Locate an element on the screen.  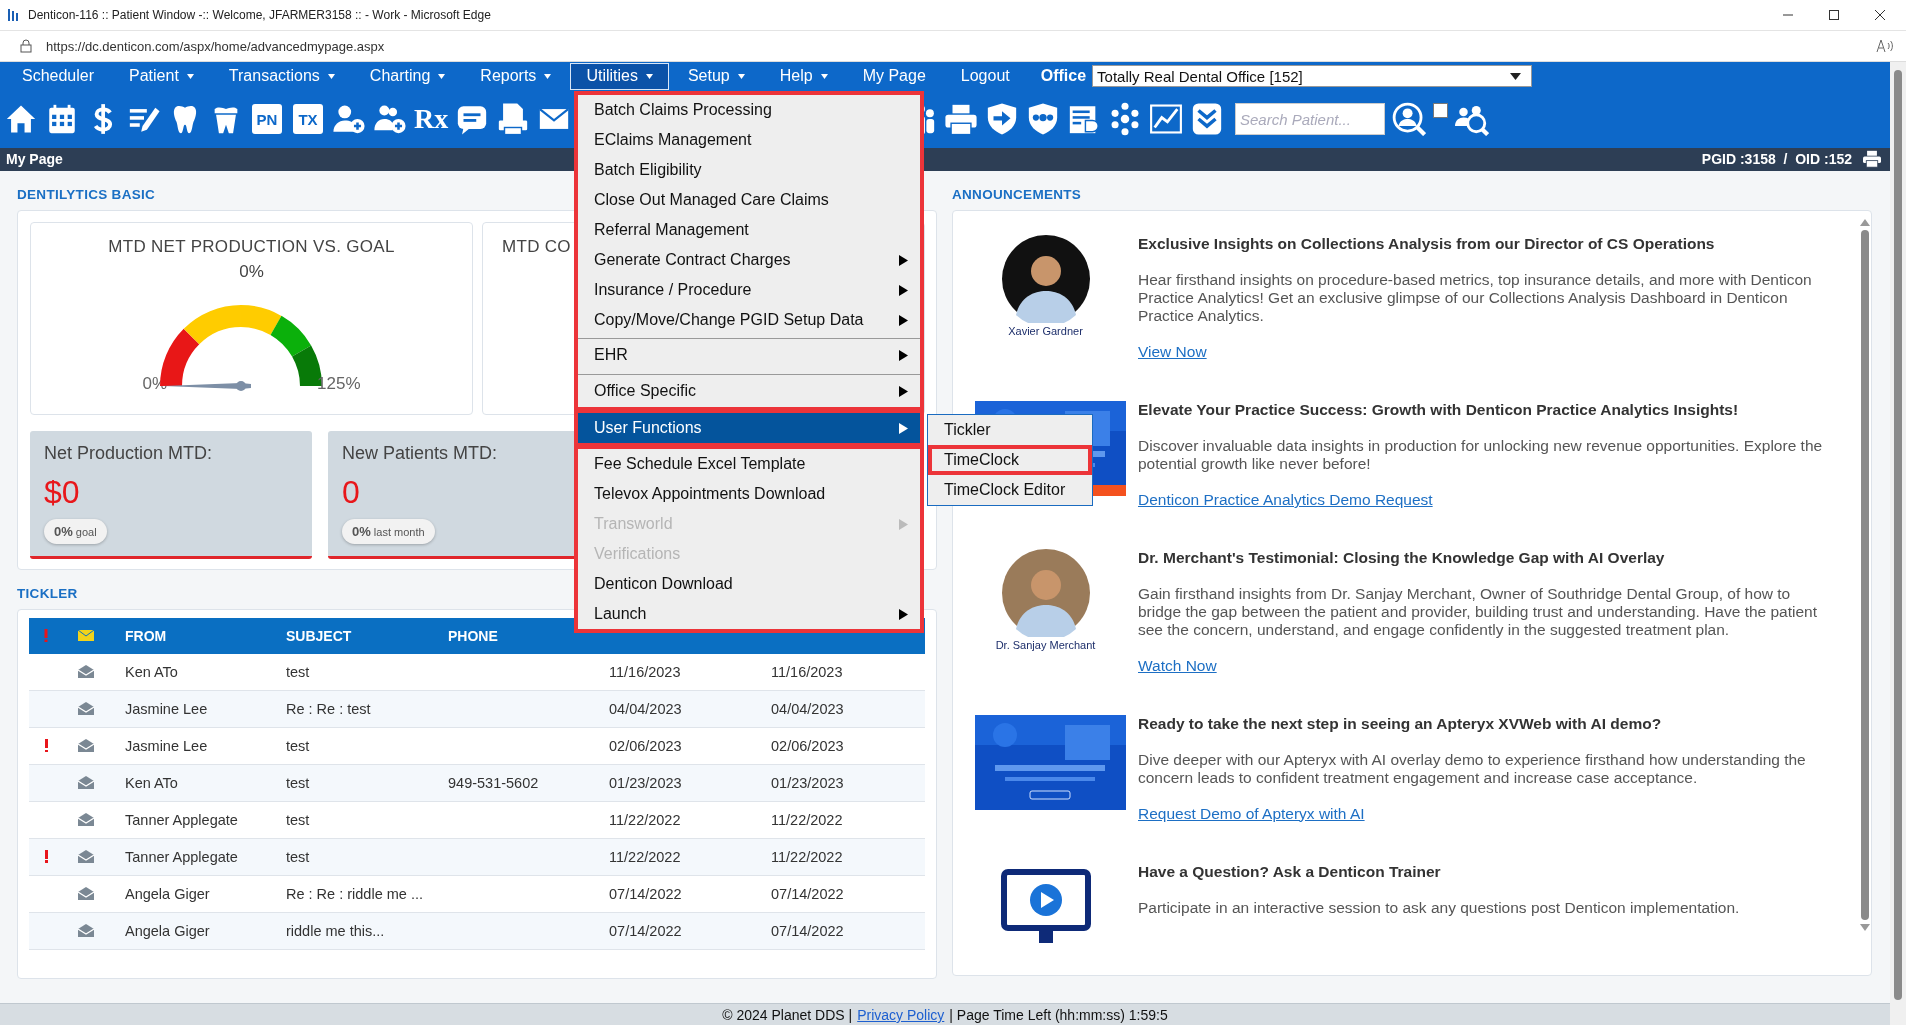
nav-menu-item: My Page is located at coordinates (894, 76).